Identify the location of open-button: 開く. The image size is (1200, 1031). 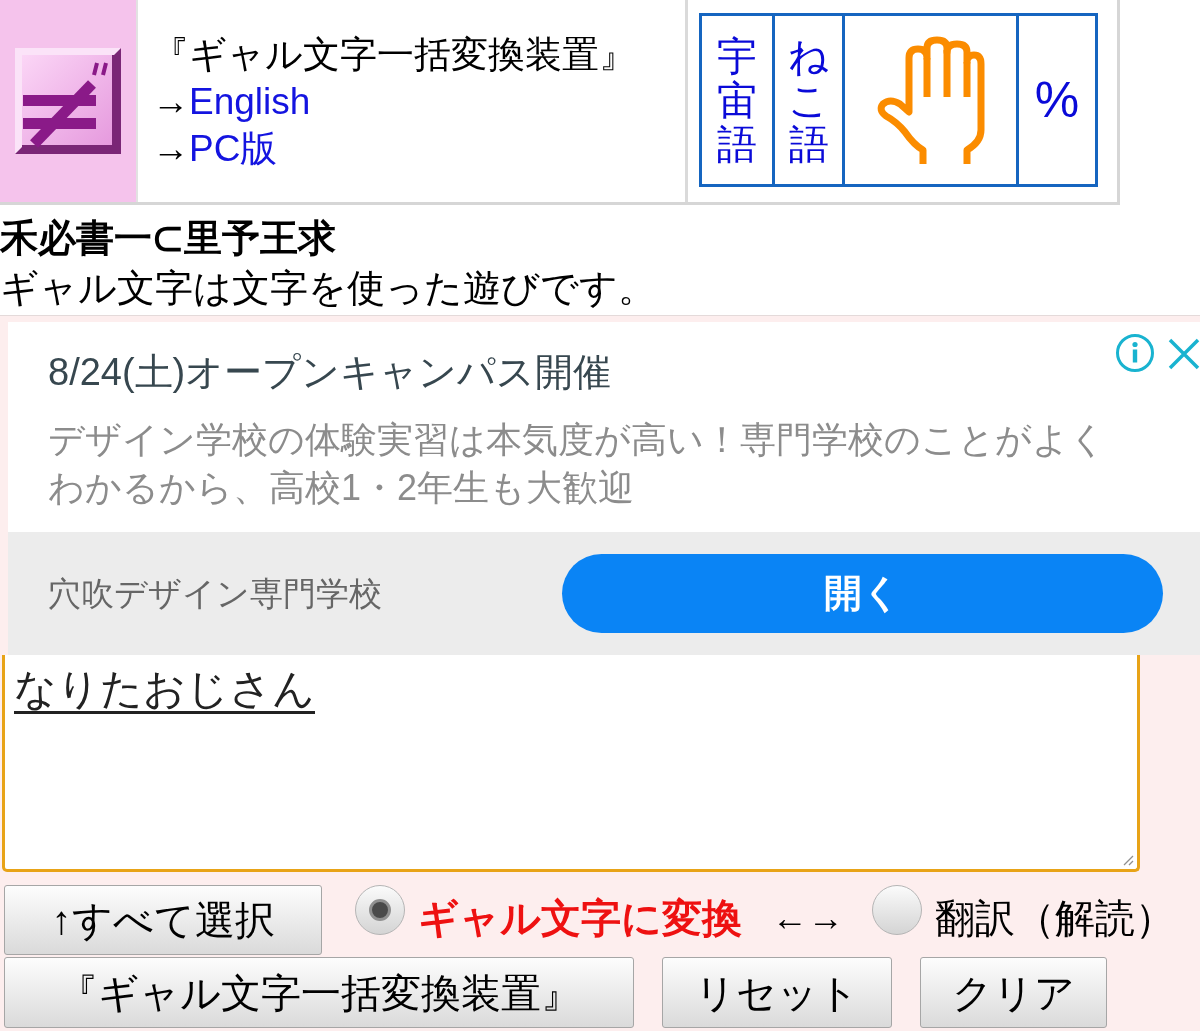
(862, 593).